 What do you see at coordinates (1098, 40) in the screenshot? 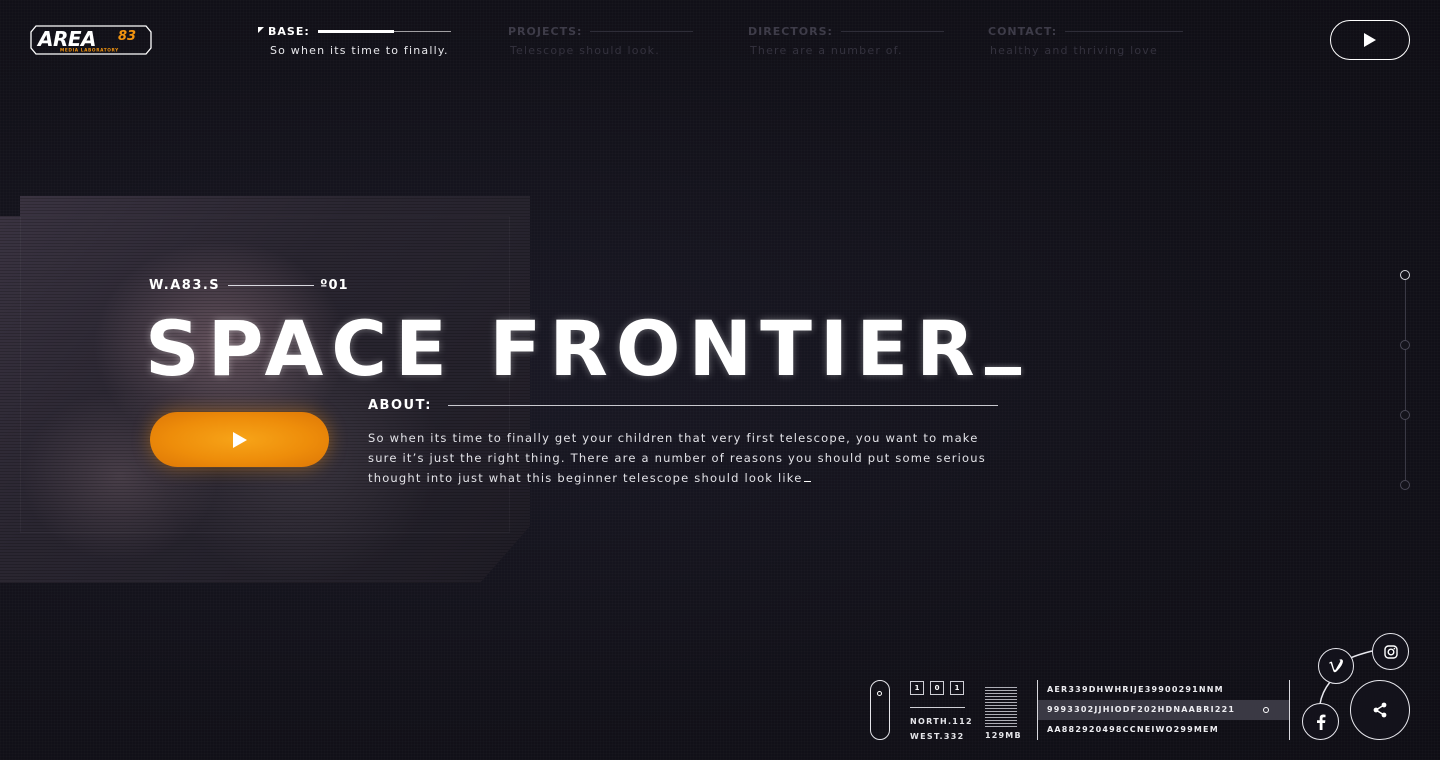
I see `nav-item-contact: CONTACT: healthy and thriving love` at bounding box center [1098, 40].